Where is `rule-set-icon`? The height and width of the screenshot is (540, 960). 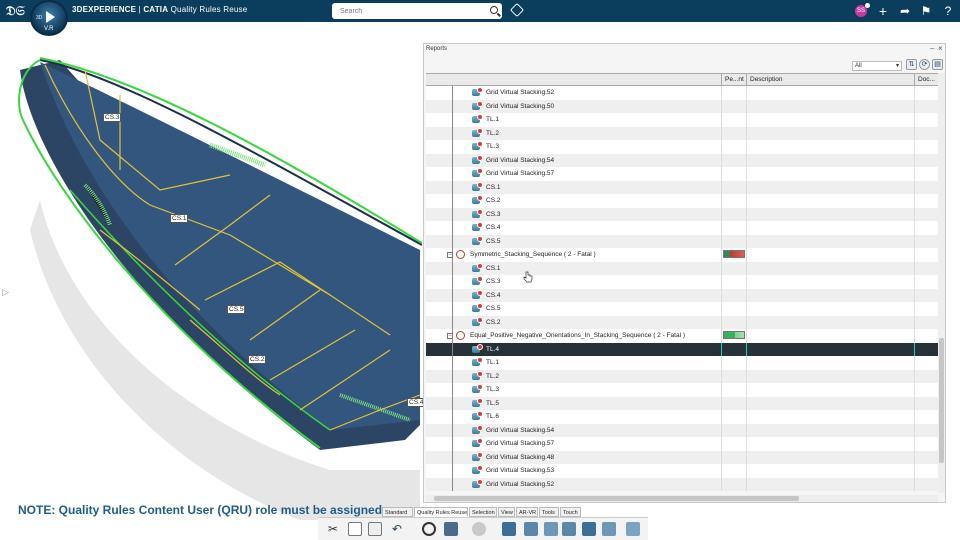
rule-set-icon is located at coordinates (551, 529).